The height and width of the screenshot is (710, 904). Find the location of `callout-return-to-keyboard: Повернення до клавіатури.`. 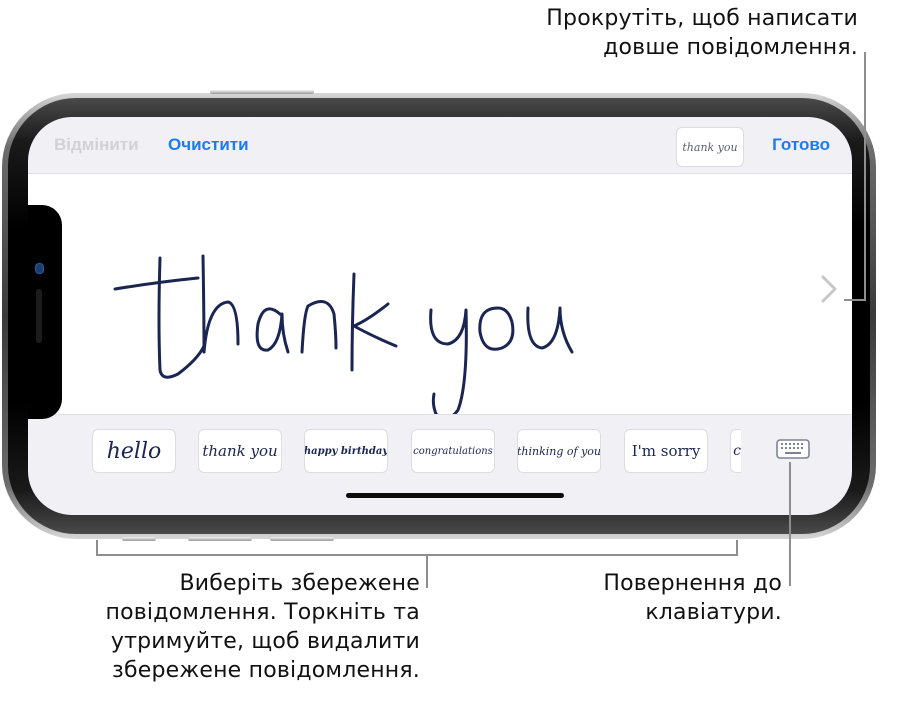

callout-return-to-keyboard: Повернення до клавіатури. is located at coordinates (692, 598).